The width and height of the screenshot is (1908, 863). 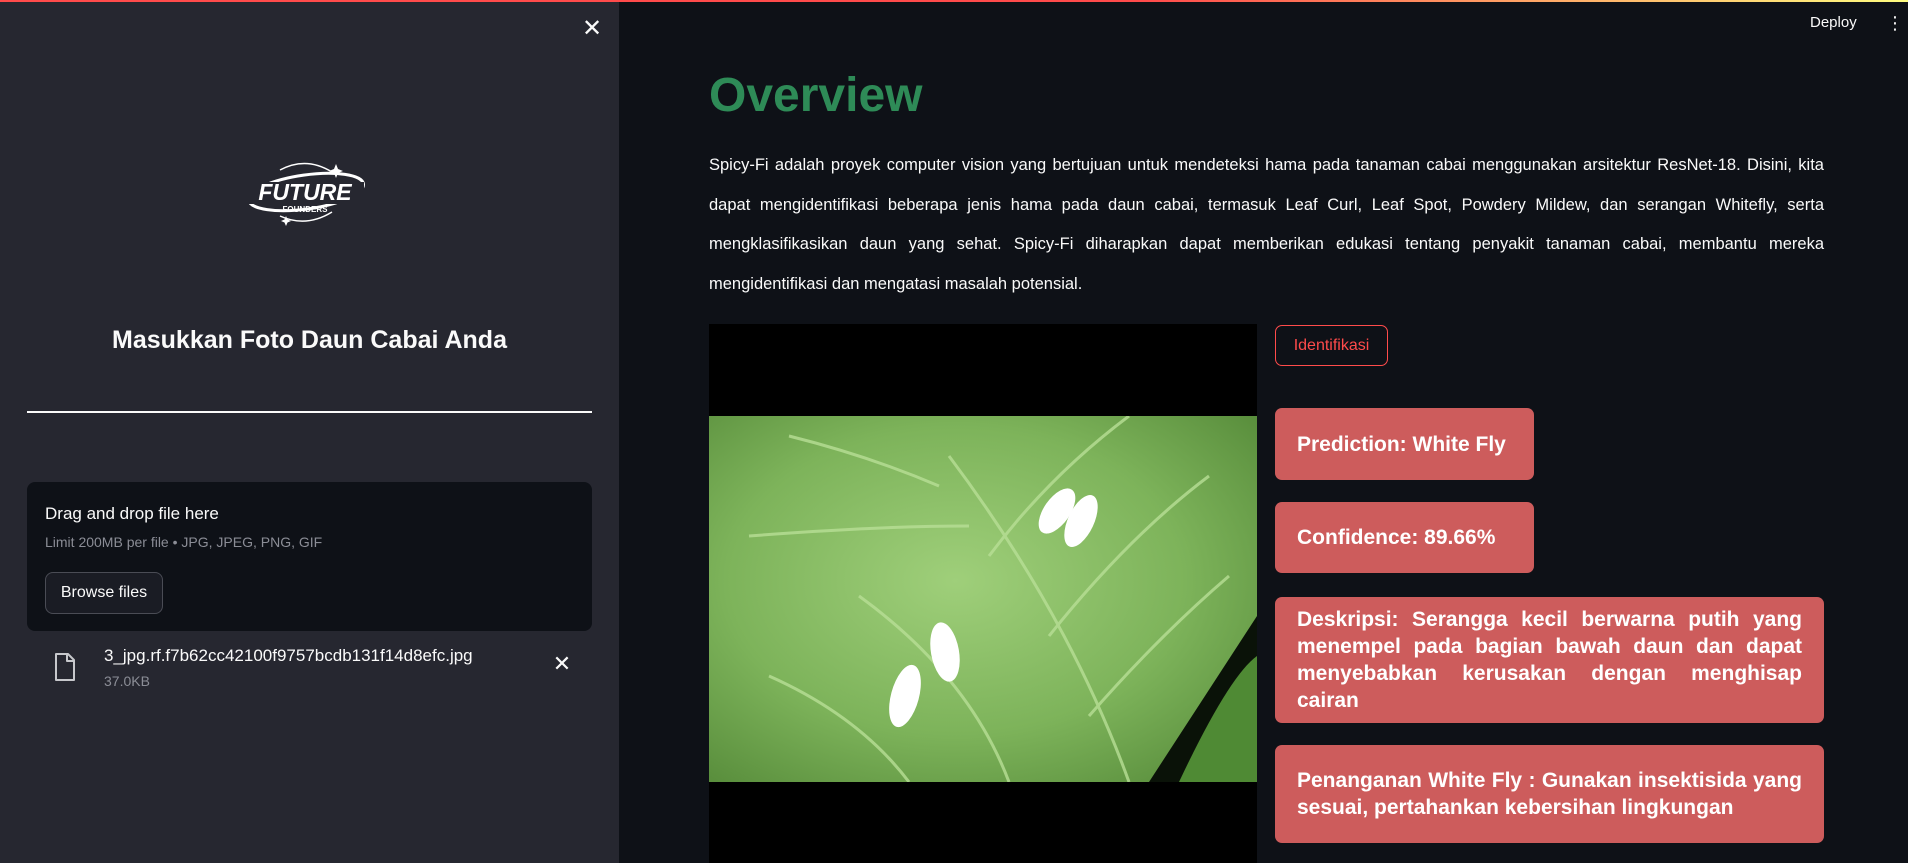 What do you see at coordinates (1404, 444) in the screenshot?
I see `prediction-card: Prediction: White Fly` at bounding box center [1404, 444].